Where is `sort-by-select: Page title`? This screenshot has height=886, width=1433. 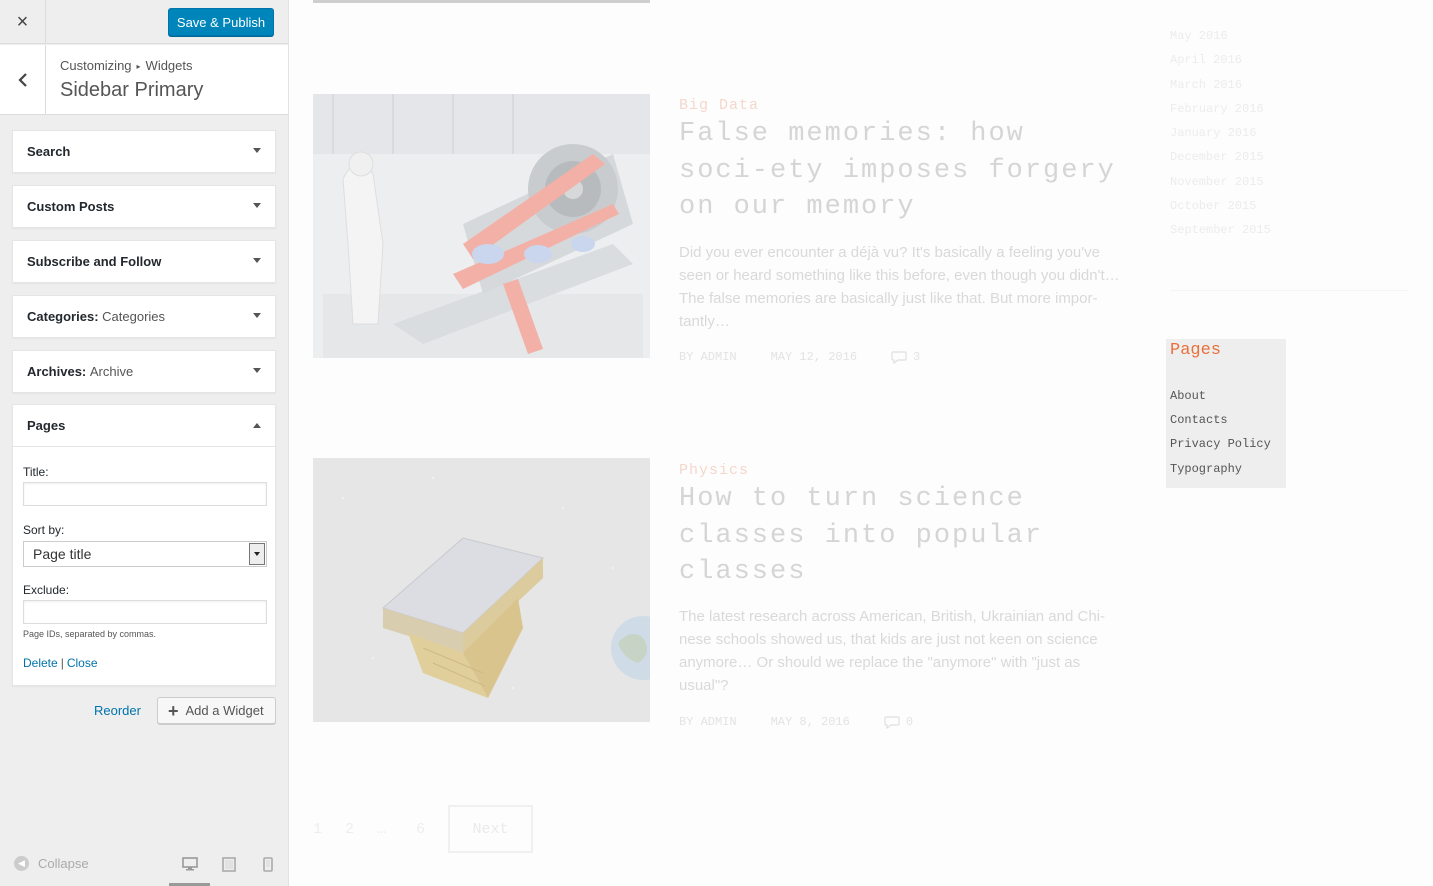
sort-by-select: Page title is located at coordinates (145, 554).